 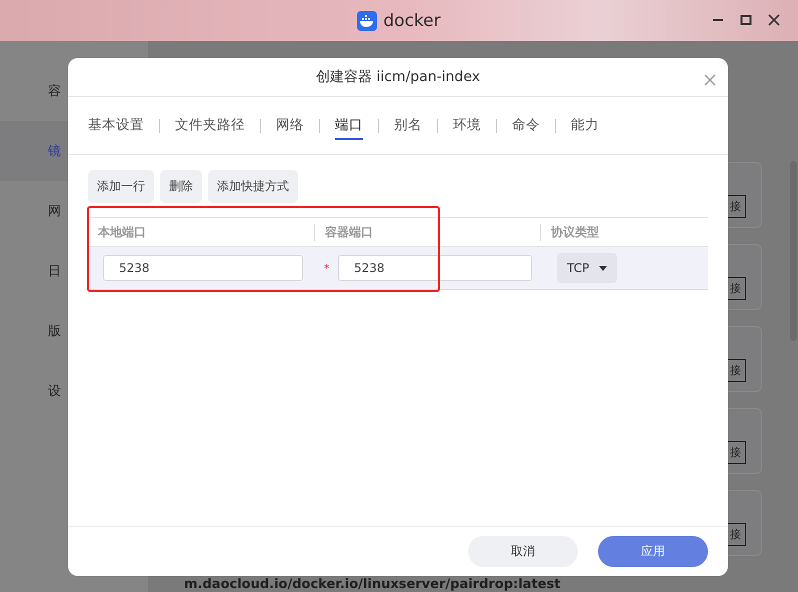 I want to click on tab: 别名, so click(x=408, y=126).